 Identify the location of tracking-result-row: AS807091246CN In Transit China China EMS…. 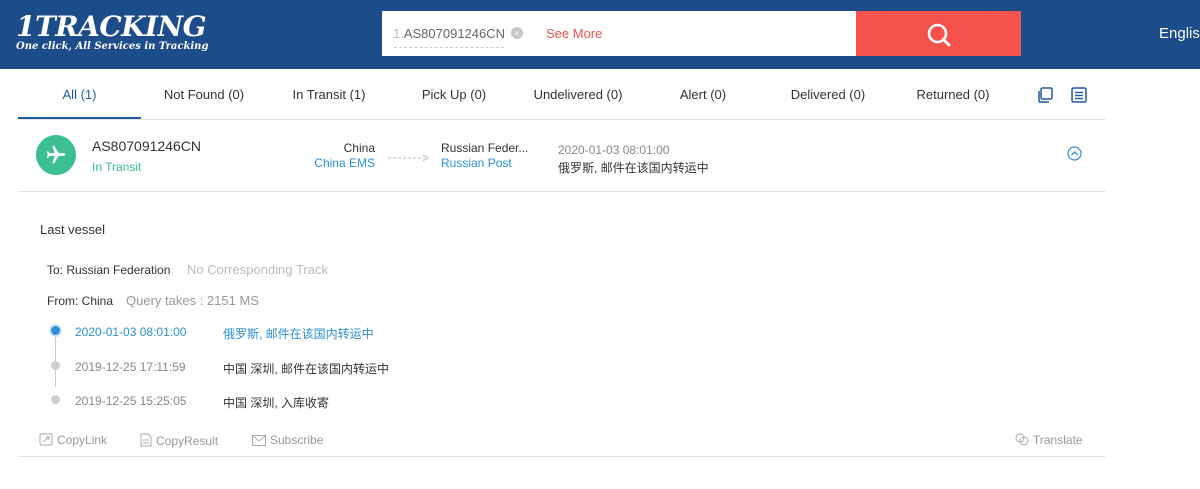
(562, 156).